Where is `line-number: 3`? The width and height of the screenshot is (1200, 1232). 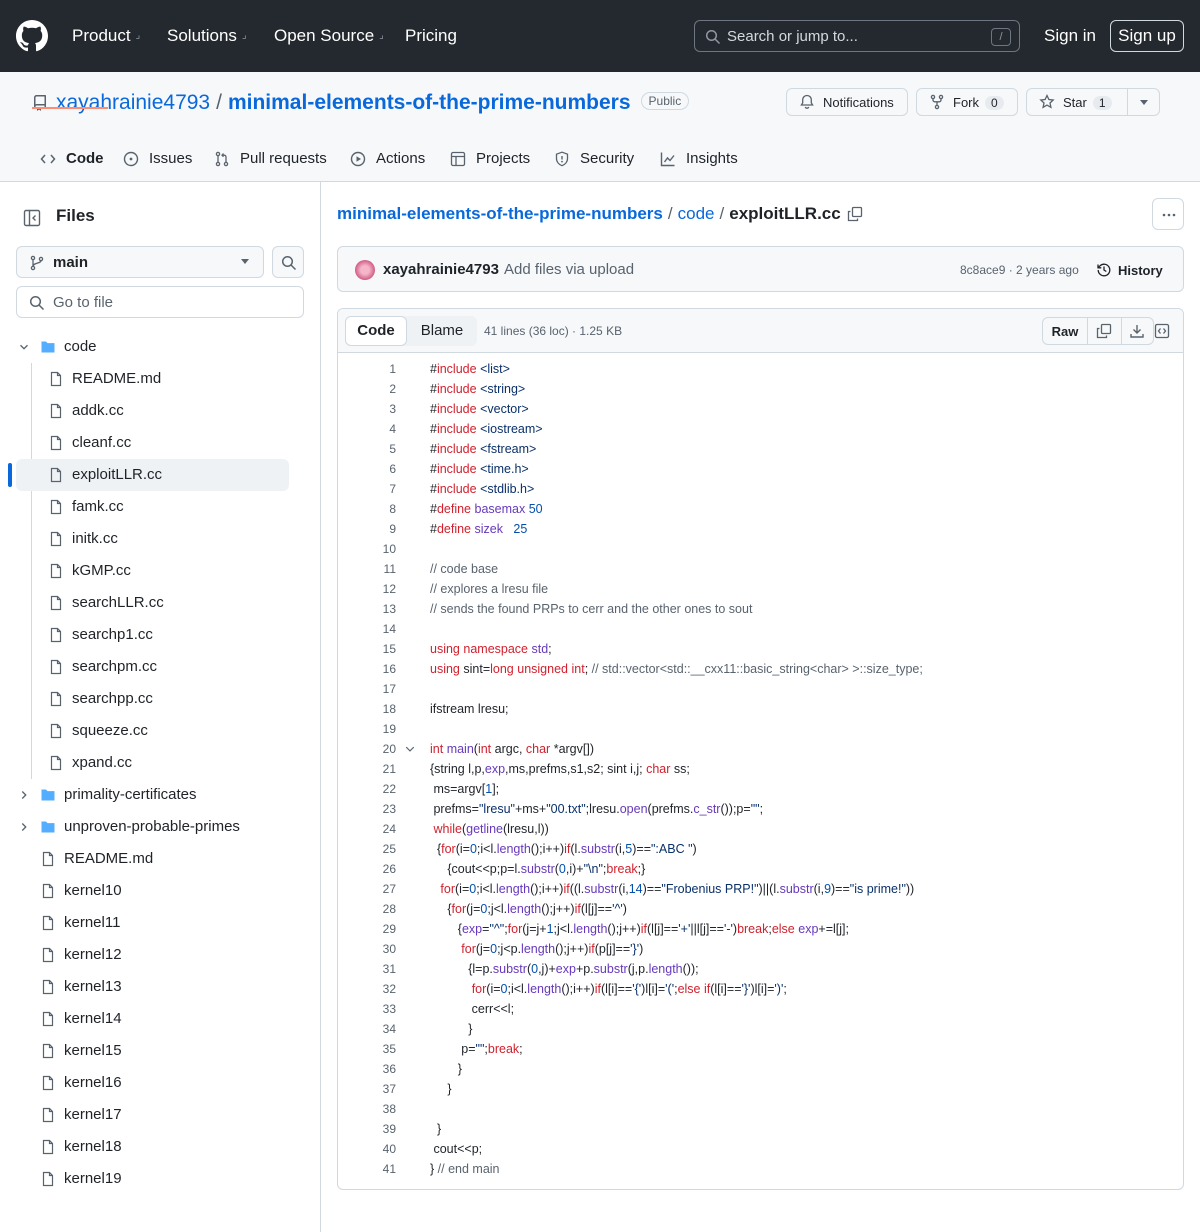 line-number: 3 is located at coordinates (367, 409).